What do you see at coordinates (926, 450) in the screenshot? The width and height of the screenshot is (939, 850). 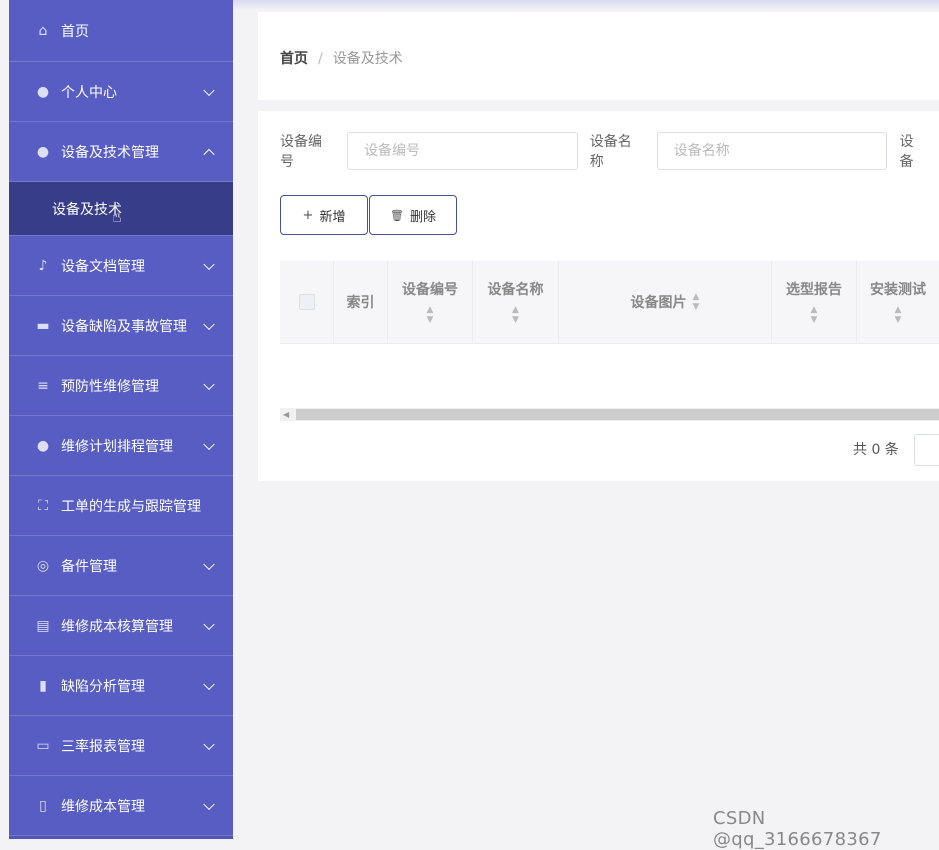 I see `page-size-select` at bounding box center [926, 450].